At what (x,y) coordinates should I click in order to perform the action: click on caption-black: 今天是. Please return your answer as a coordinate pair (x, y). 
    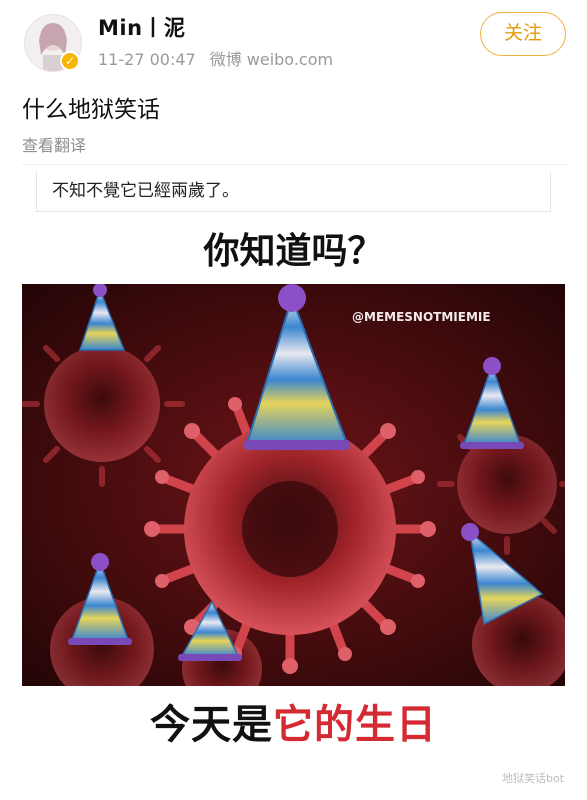
    Looking at the image, I should click on (211, 725).